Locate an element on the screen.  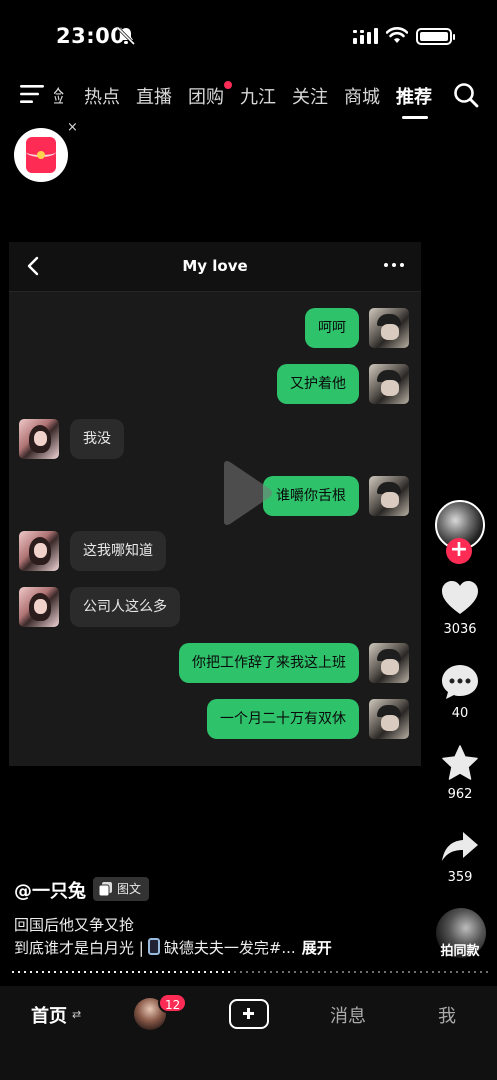
chat-bubble-outgoing: 你把工作辞了来我这上班 is located at coordinates (269, 663).